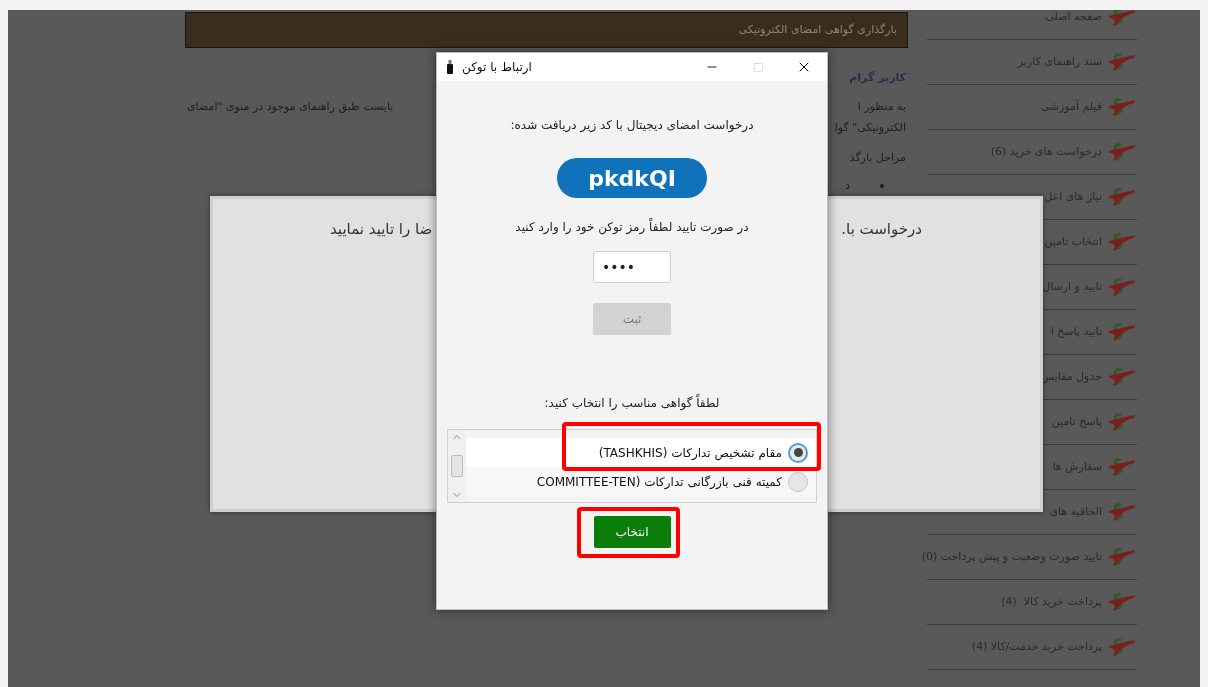 This screenshot has height=687, width=1208. What do you see at coordinates (758, 67) in the screenshot?
I see `maximize-icon` at bounding box center [758, 67].